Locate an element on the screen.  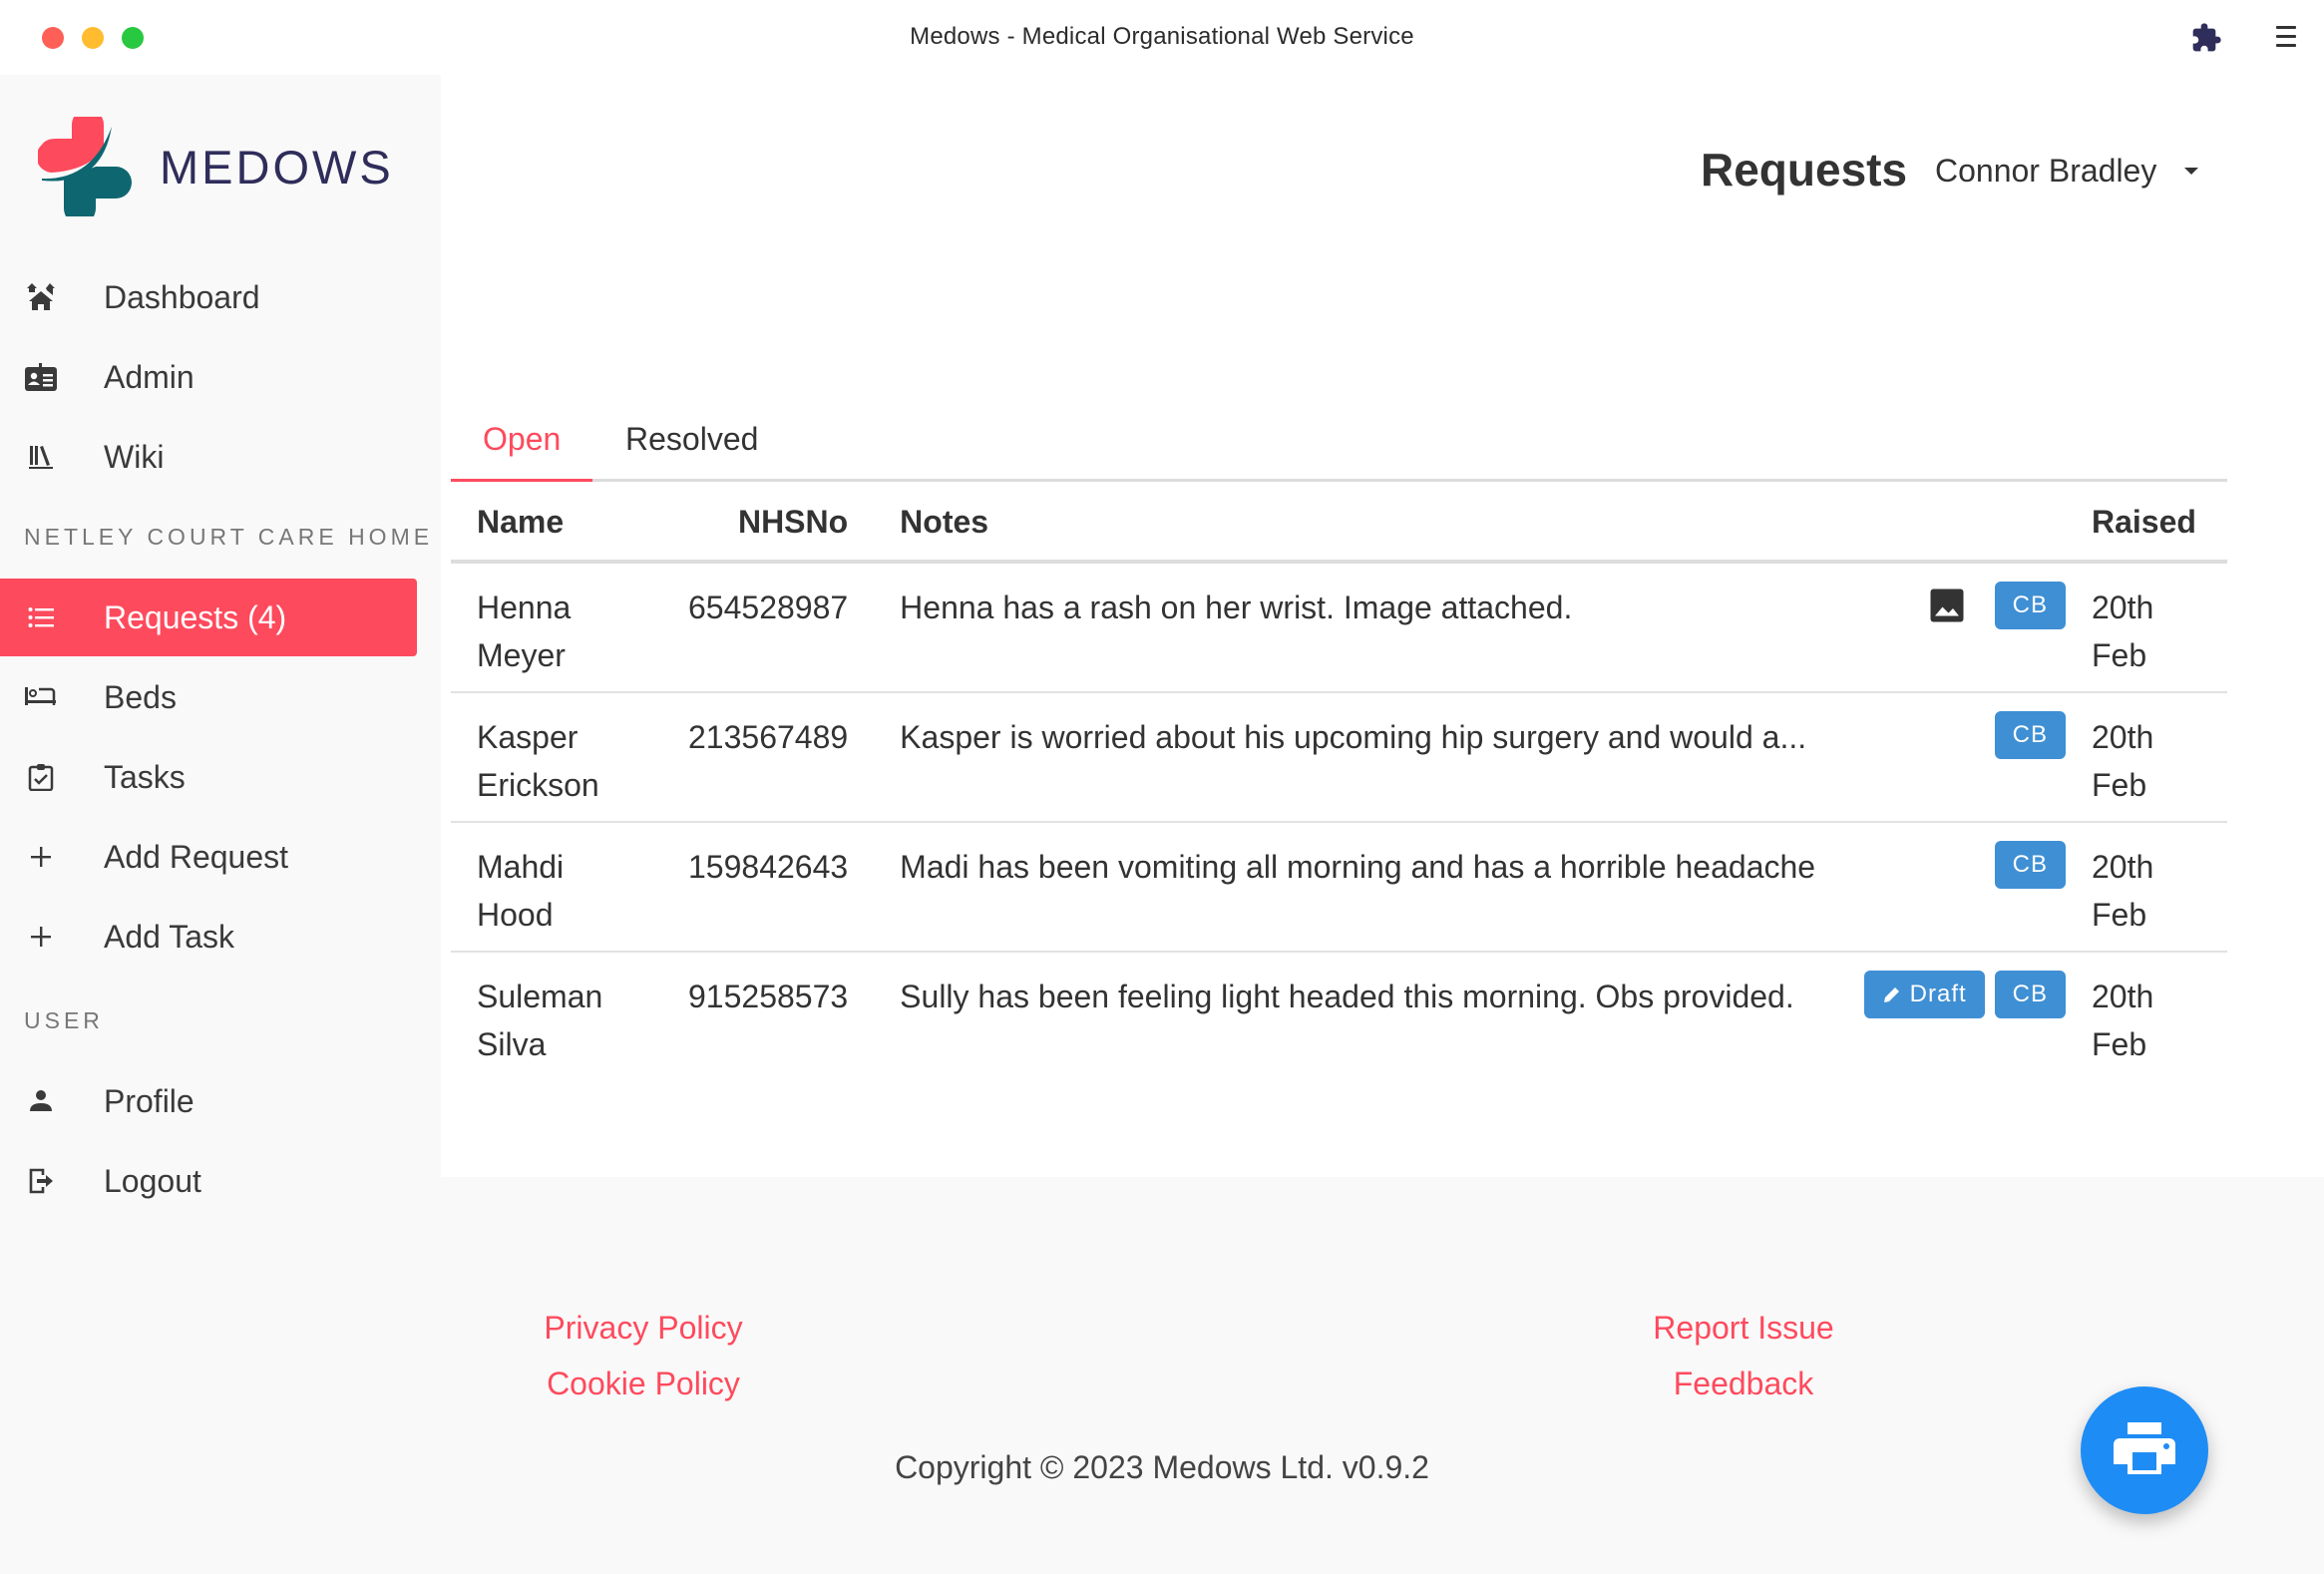
sidebar-item-admin: Admin is located at coordinates (208, 377).